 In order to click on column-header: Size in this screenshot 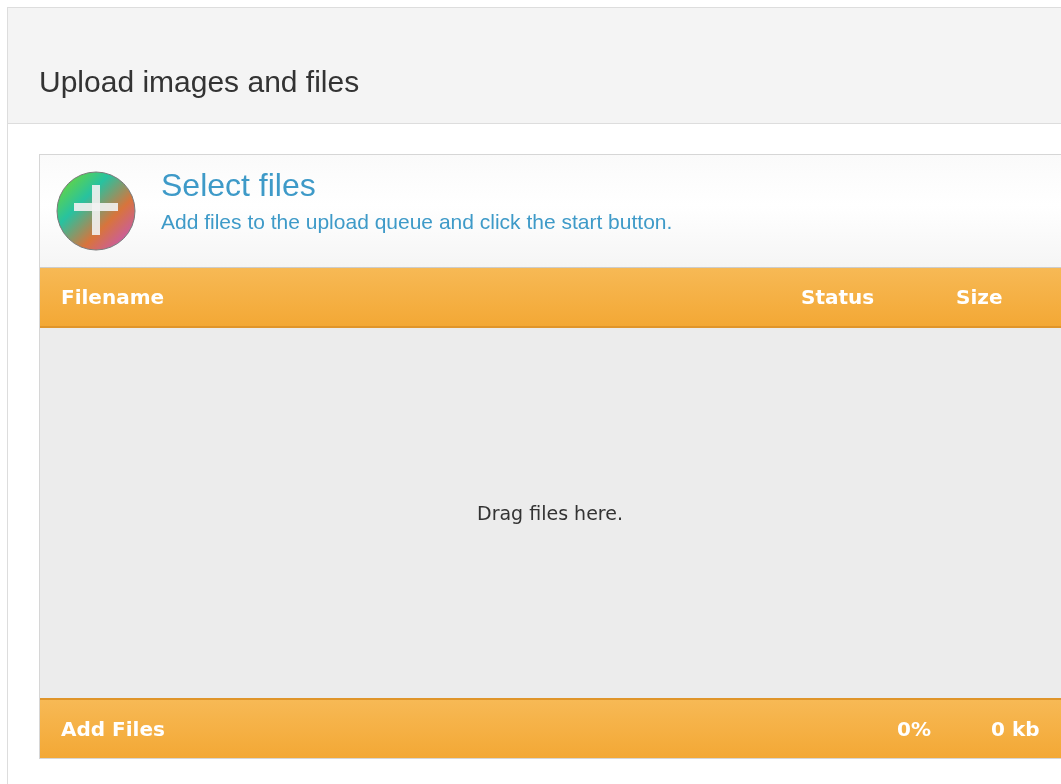, I will do `click(980, 297)`.